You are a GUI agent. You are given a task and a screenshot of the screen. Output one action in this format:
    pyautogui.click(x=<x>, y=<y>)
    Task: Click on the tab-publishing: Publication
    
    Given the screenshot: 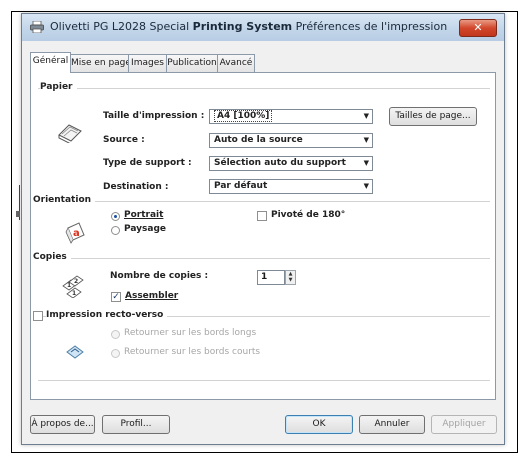 What is the action you would take?
    pyautogui.click(x=192, y=63)
    